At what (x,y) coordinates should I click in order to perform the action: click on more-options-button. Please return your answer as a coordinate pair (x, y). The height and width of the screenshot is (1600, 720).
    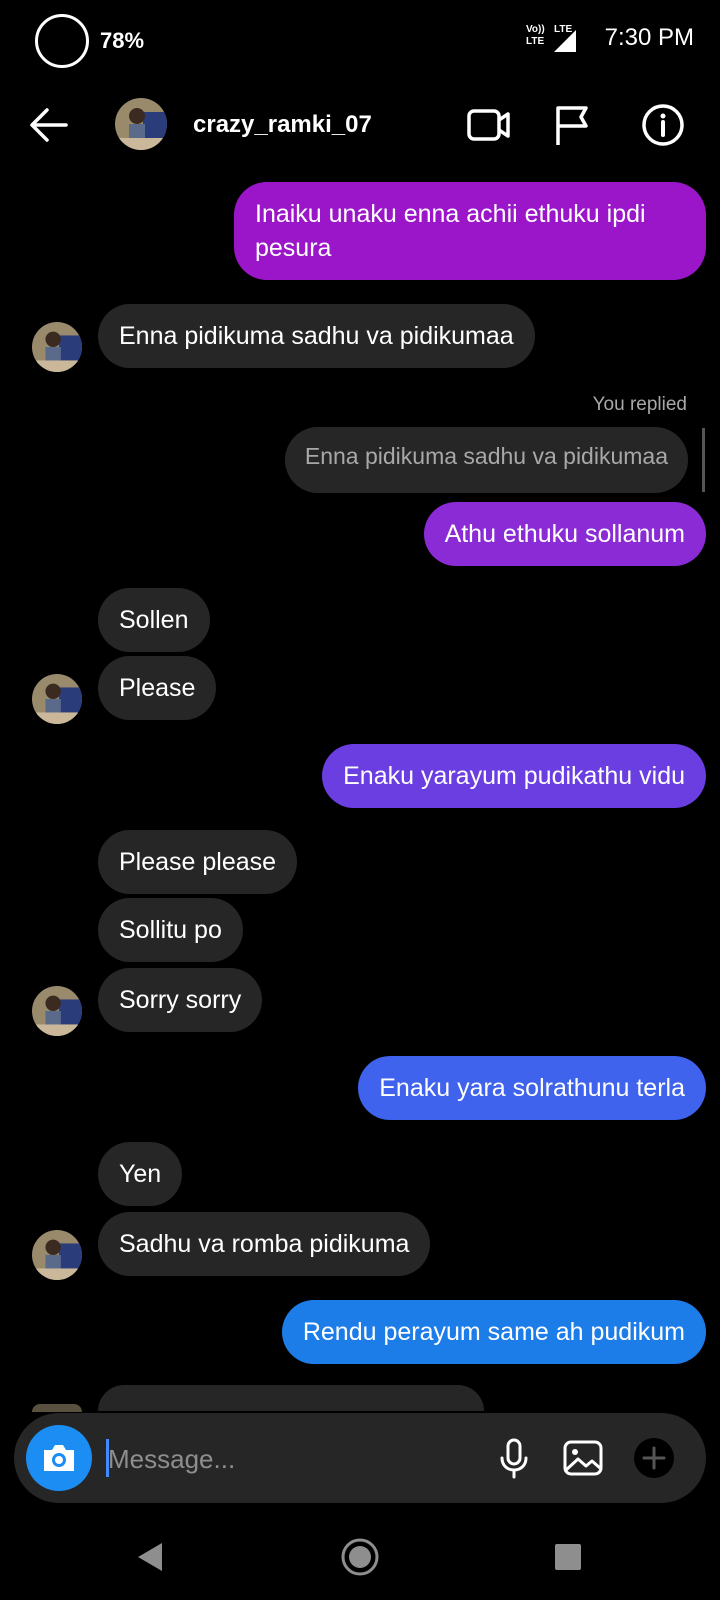
    Looking at the image, I should click on (654, 1458).